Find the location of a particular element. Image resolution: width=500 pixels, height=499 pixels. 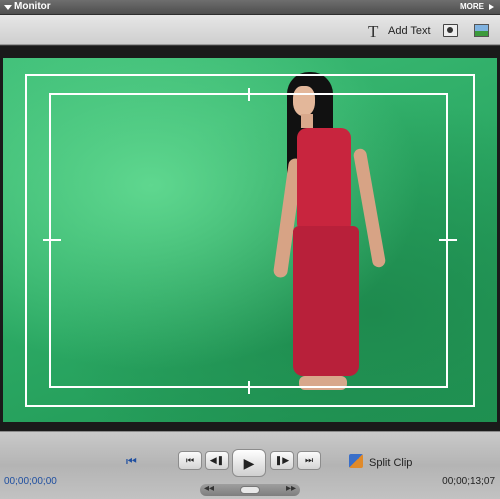

next-edit-button: ⏭ is located at coordinates (309, 460).